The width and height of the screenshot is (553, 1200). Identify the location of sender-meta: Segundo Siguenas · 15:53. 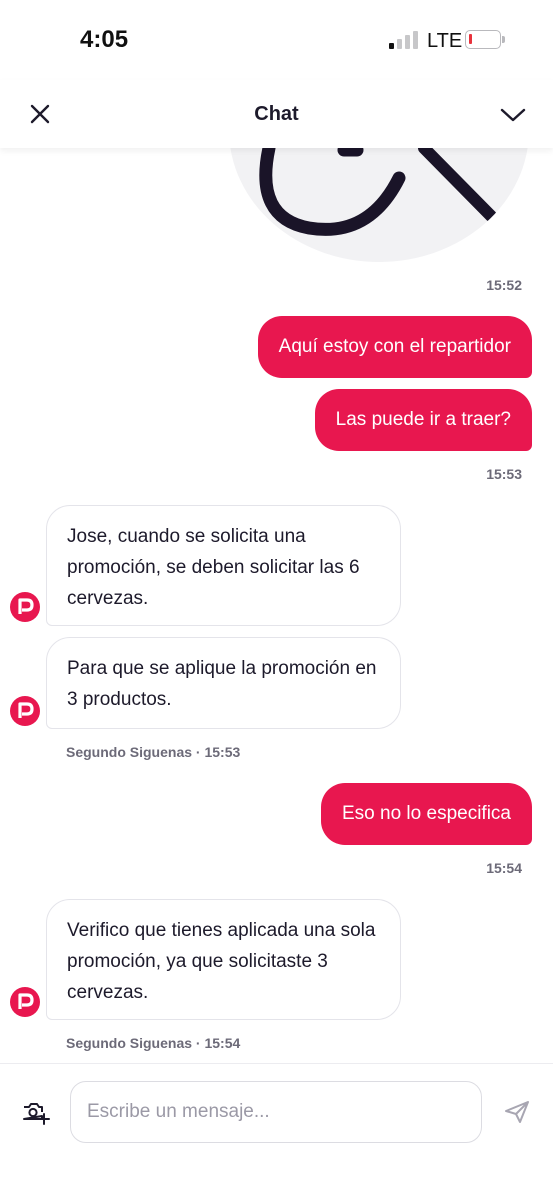
(153, 752).